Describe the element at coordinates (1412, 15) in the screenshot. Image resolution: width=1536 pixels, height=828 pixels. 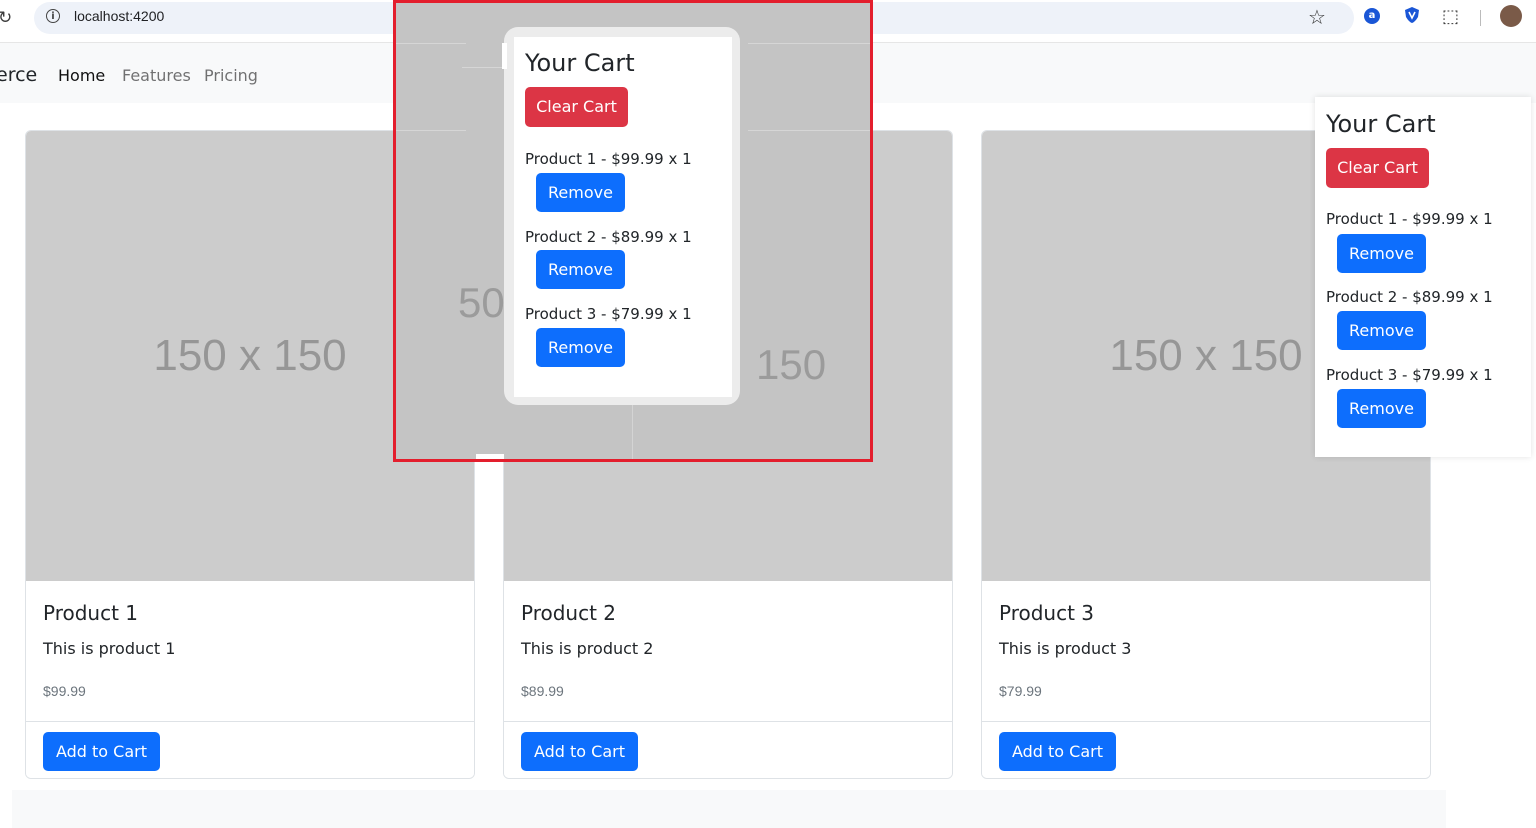
I see `shield-extension-icon` at that location.